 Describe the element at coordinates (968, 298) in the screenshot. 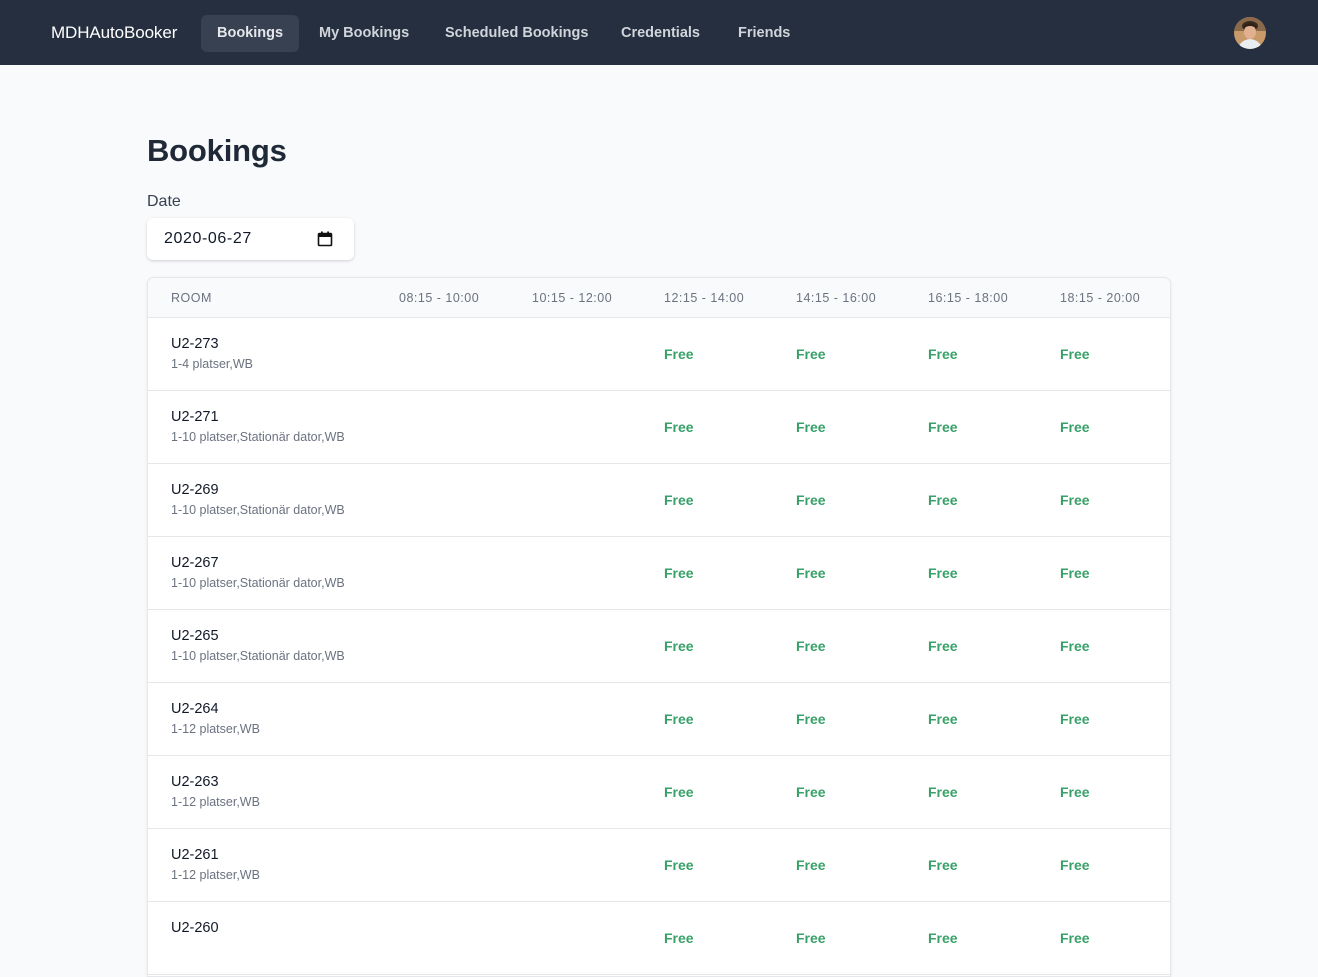

I see `column-header-slot-5: 16:15 - 18:00` at that location.